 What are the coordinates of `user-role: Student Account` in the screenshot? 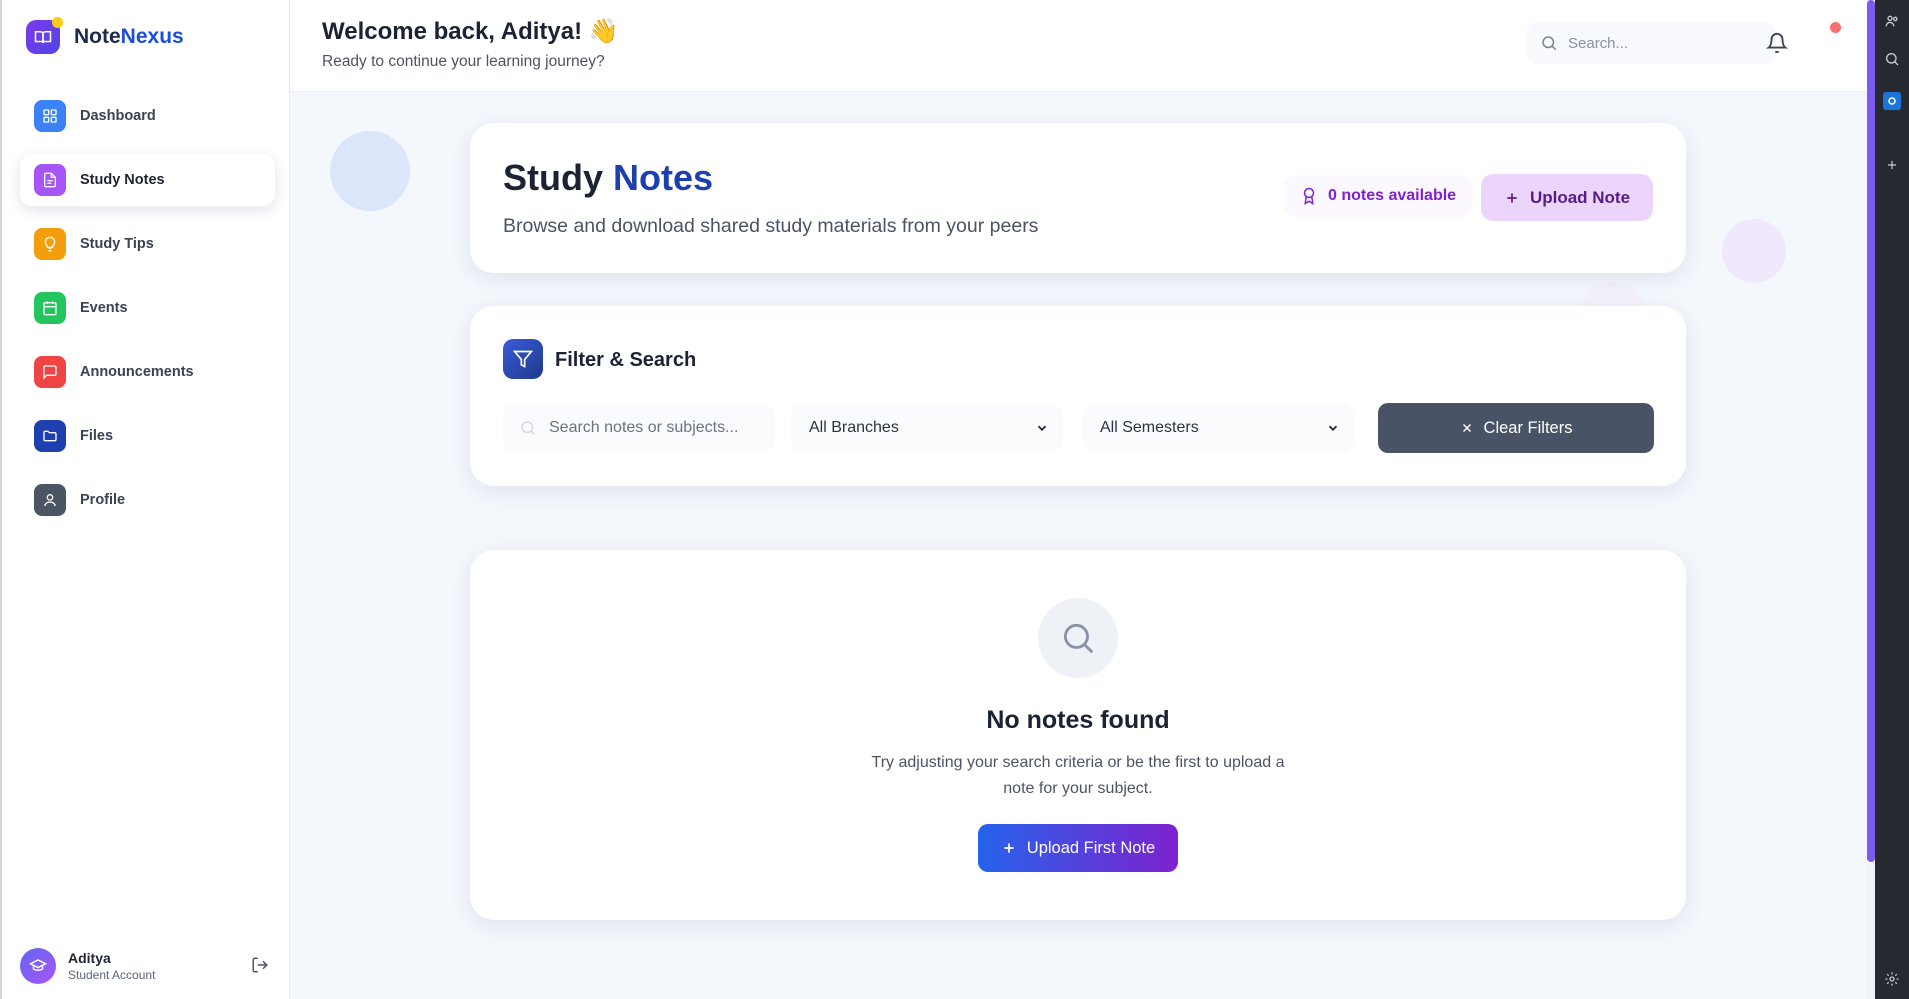 It's located at (112, 975).